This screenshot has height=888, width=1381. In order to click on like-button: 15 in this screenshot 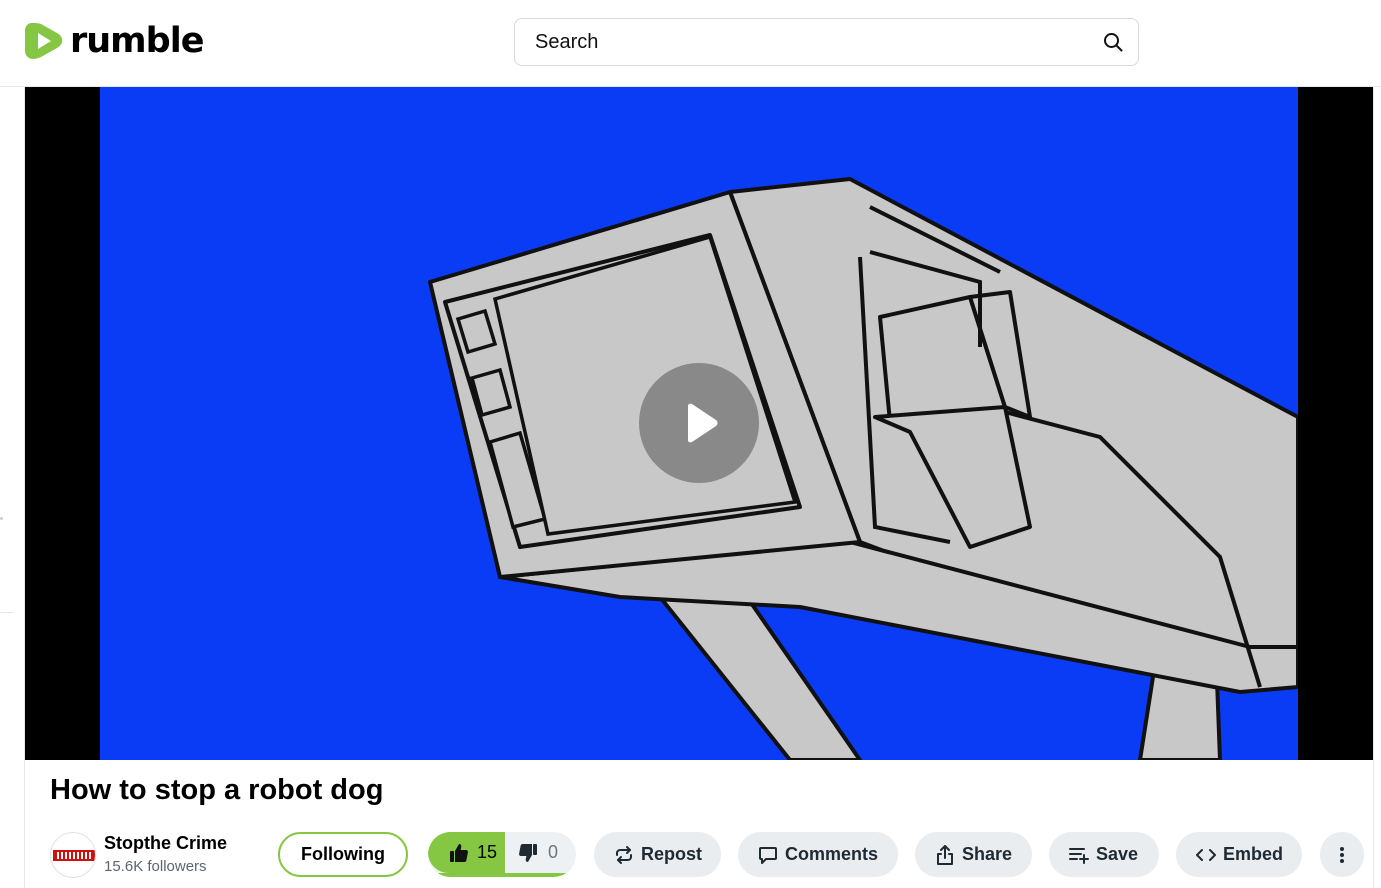, I will do `click(466, 852)`.